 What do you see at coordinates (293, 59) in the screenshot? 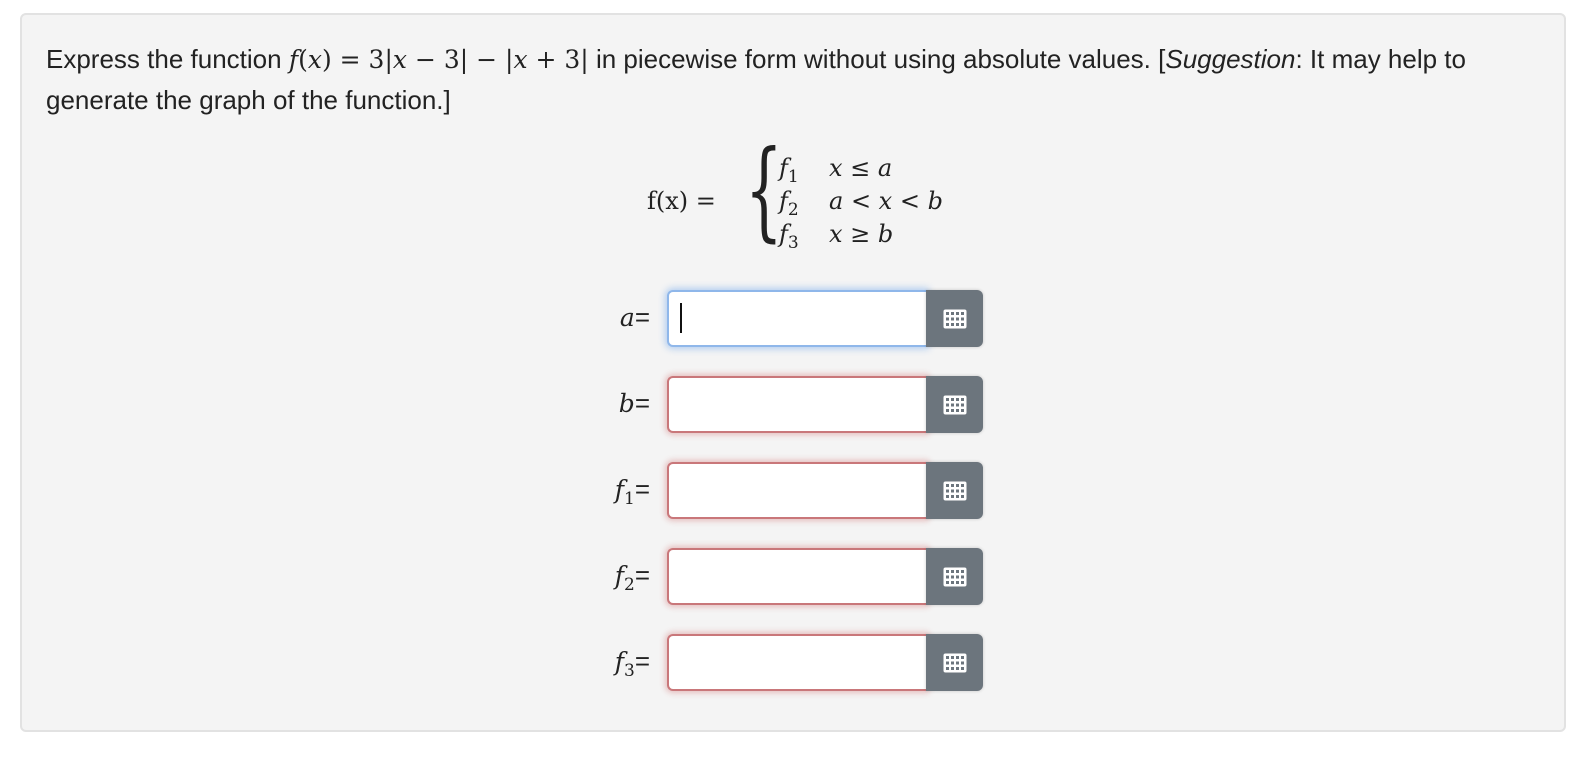
I see `formula-f: f` at bounding box center [293, 59].